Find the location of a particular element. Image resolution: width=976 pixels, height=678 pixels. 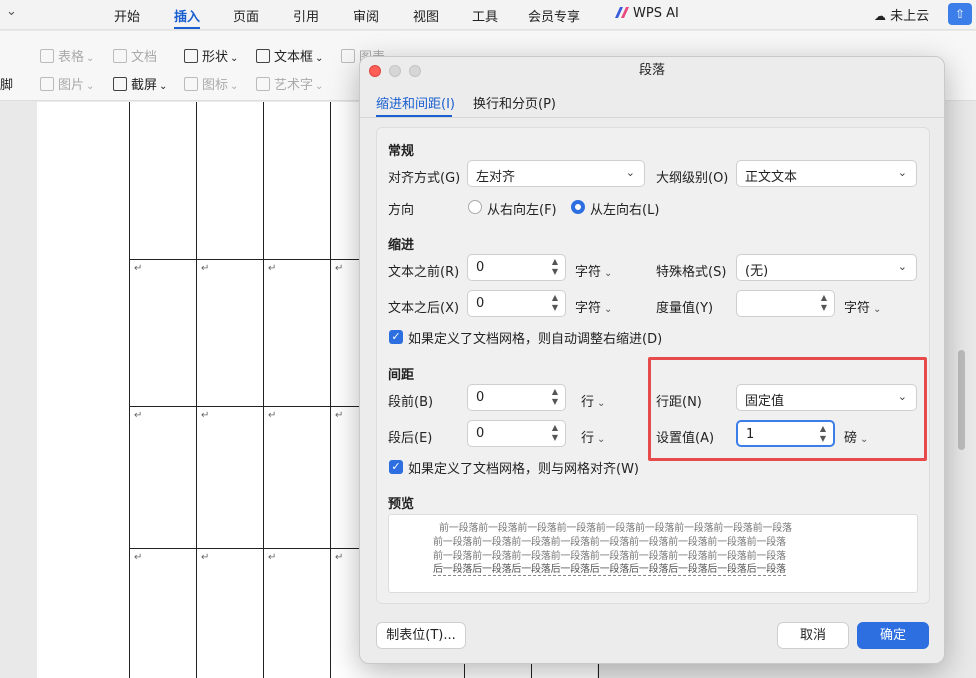

textbox-label: 文本框 is located at coordinates (294, 57).